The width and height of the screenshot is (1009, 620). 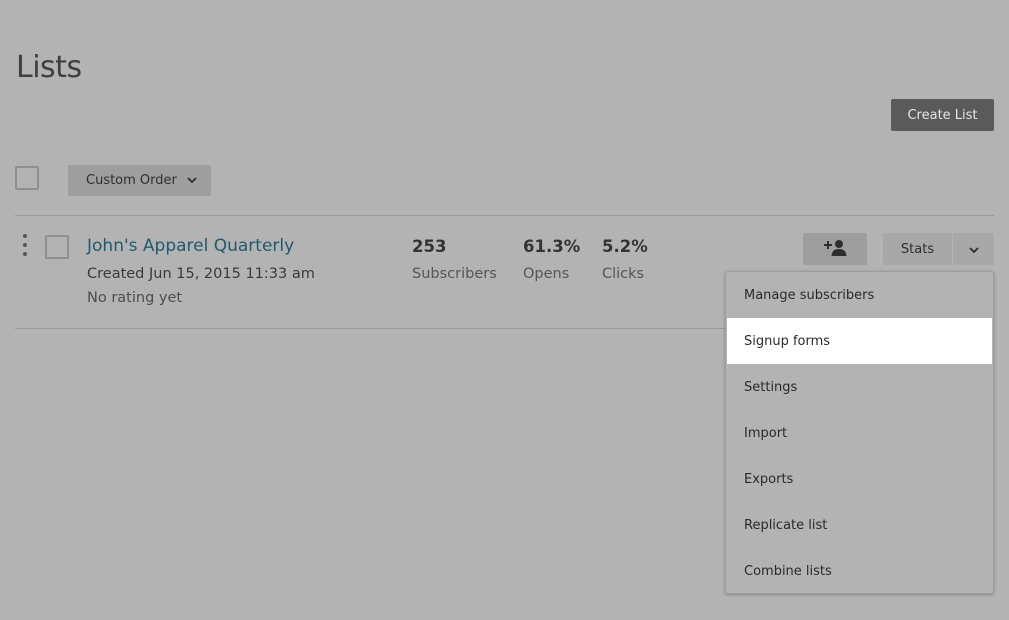 What do you see at coordinates (625, 246) in the screenshot?
I see `clicks-rate: 5.2%` at bounding box center [625, 246].